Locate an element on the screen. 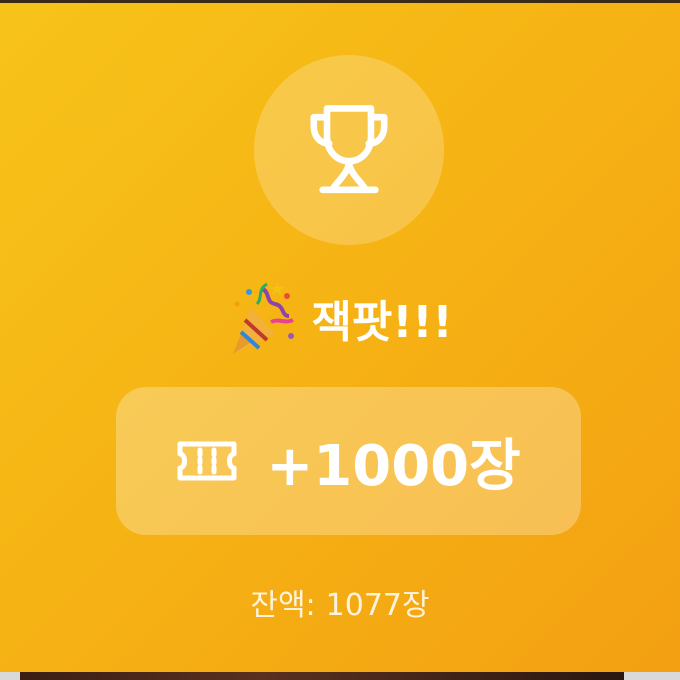 This screenshot has height=680, width=680. reward-box: +1000장 is located at coordinates (348, 461).